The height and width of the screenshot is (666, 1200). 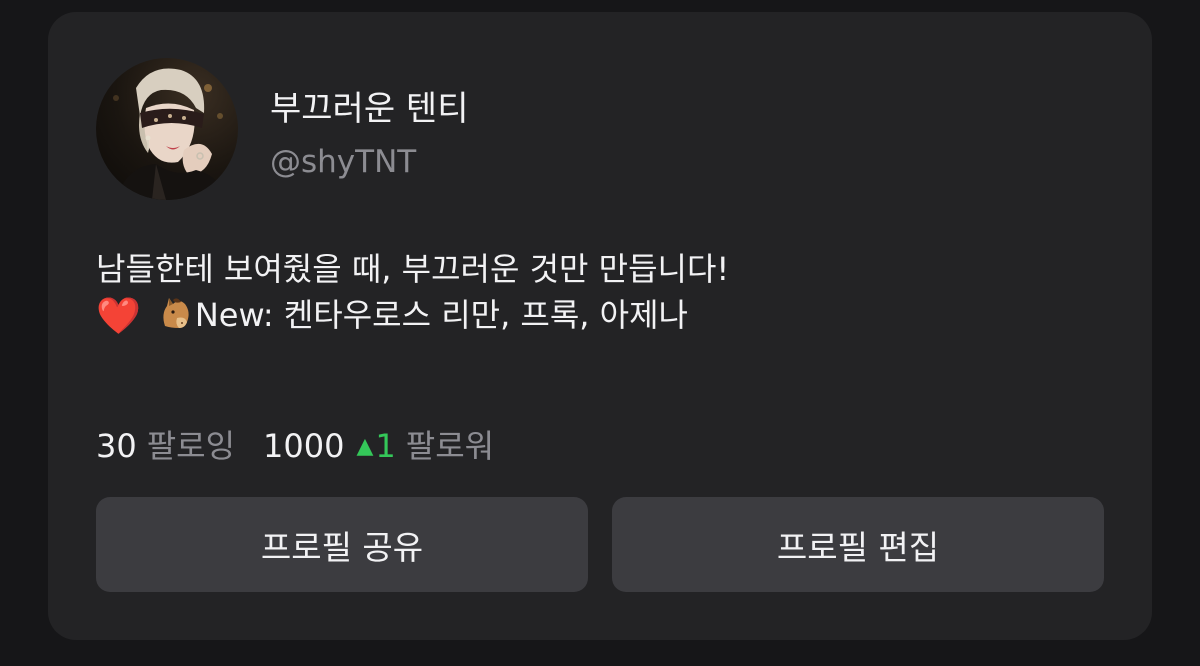 What do you see at coordinates (303, 446) in the screenshot?
I see `followers-count: 1000` at bounding box center [303, 446].